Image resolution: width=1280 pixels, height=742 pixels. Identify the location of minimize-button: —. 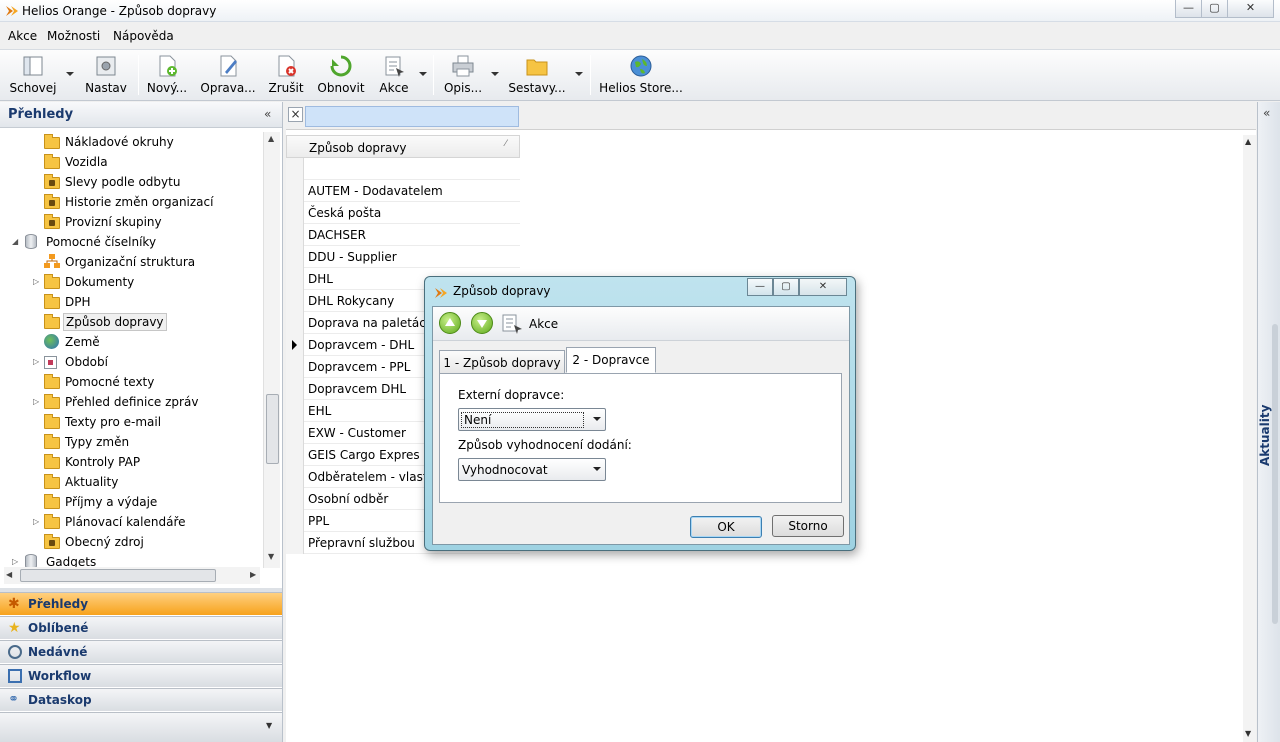
(1188, 9).